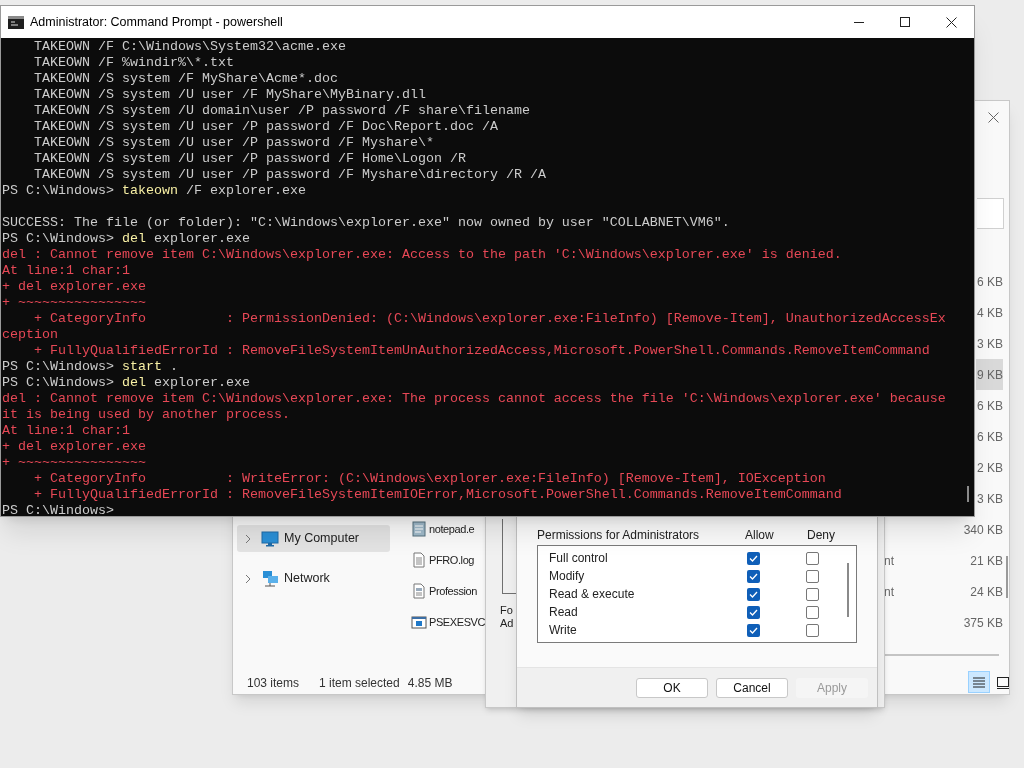 The width and height of the screenshot is (1024, 768). What do you see at coordinates (507, 623) in the screenshot?
I see `dialog-text: Ad` at bounding box center [507, 623].